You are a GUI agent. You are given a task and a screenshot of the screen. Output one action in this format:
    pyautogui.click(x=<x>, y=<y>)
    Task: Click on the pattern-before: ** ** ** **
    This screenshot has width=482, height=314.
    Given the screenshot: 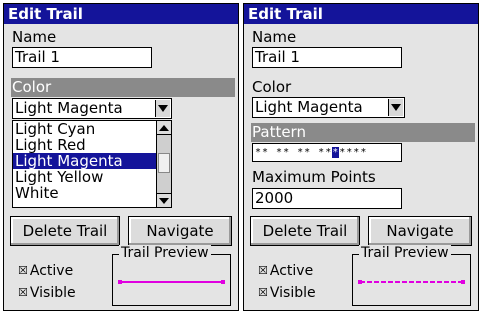 What is the action you would take?
    pyautogui.click(x=294, y=152)
    